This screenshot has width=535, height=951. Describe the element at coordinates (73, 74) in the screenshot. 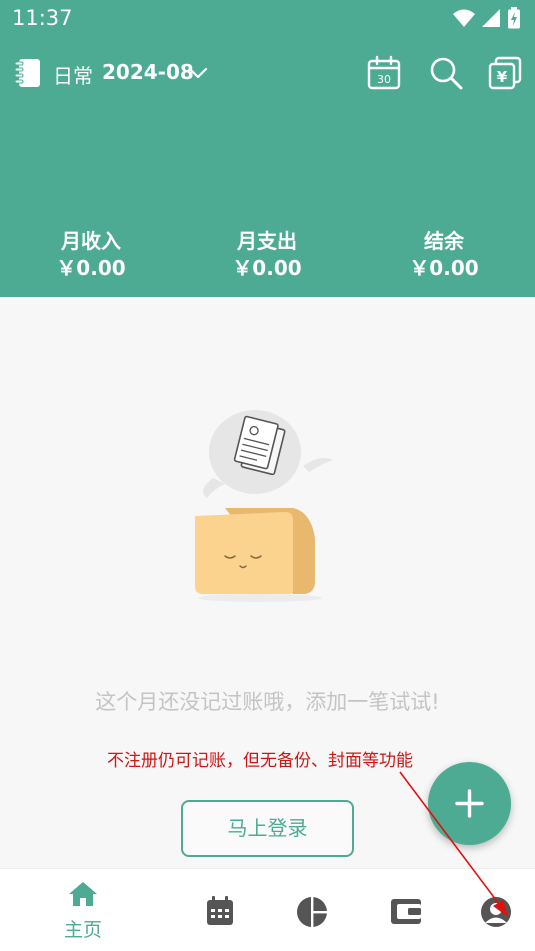

I see `ledger-name: 日常` at that location.